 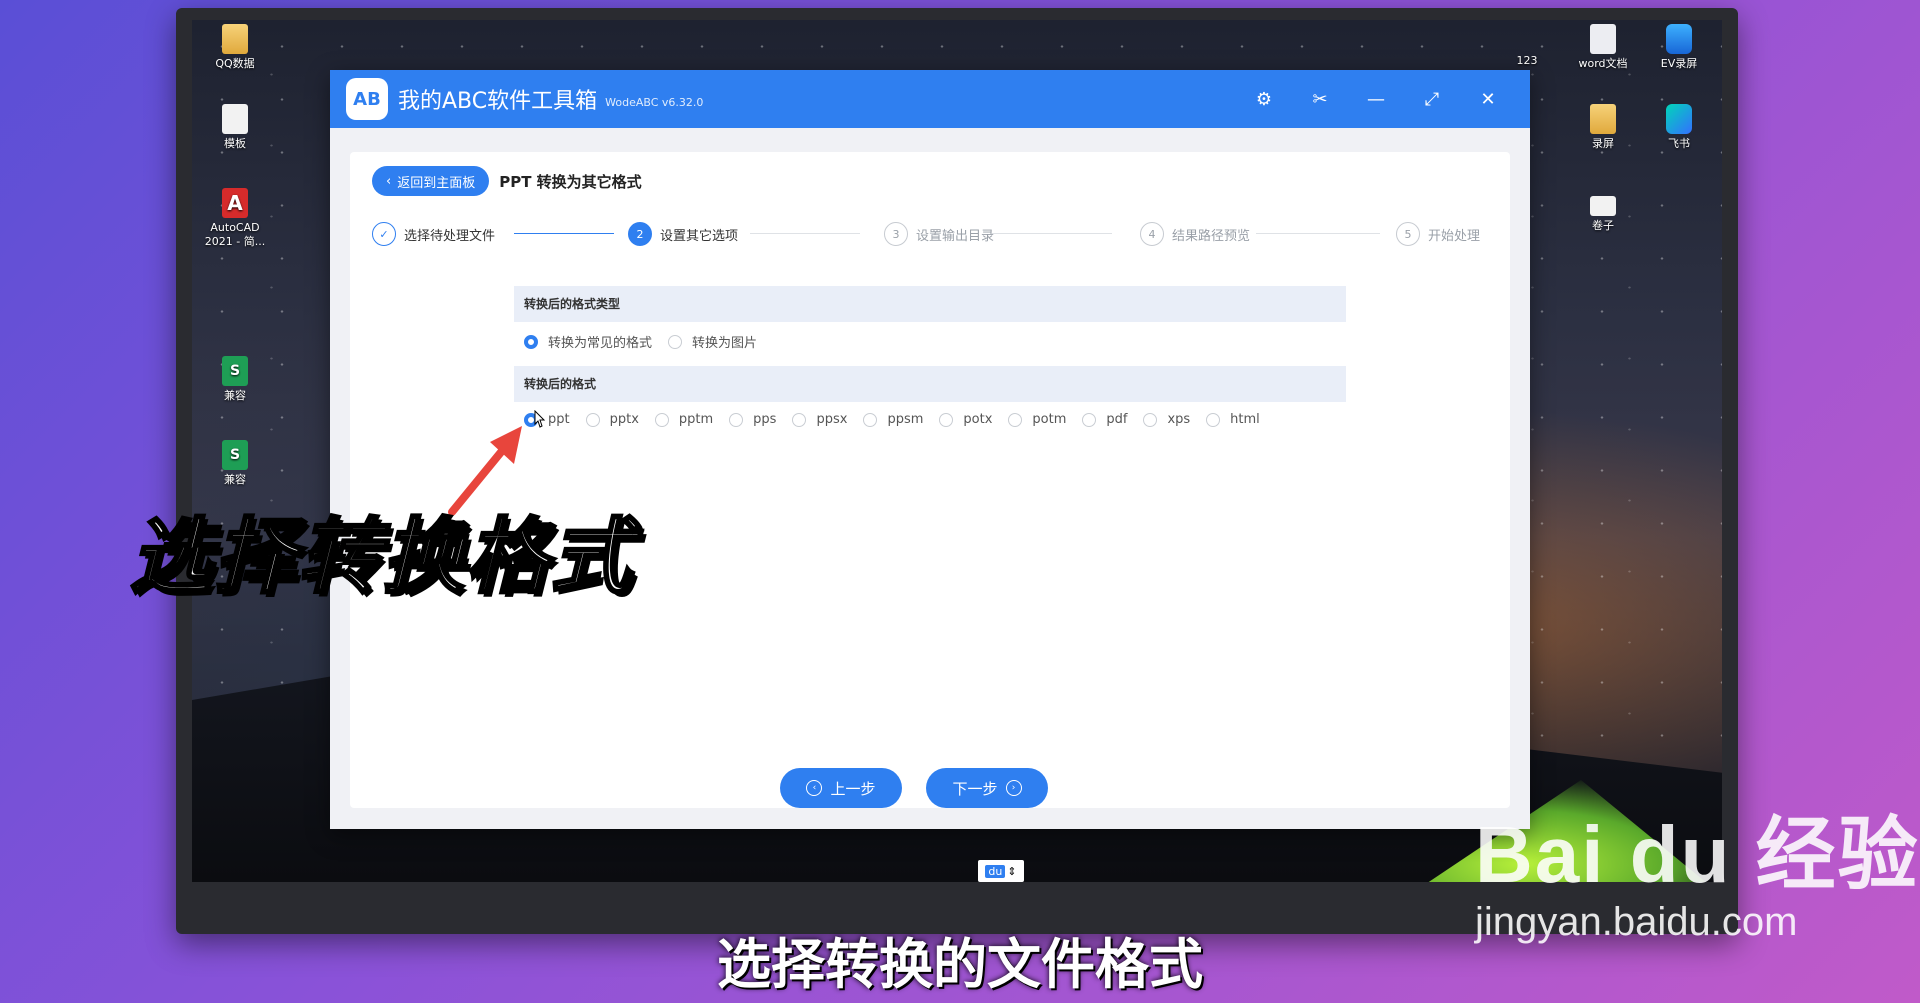 I want to click on radio-label: potm, so click(x=1049, y=419).